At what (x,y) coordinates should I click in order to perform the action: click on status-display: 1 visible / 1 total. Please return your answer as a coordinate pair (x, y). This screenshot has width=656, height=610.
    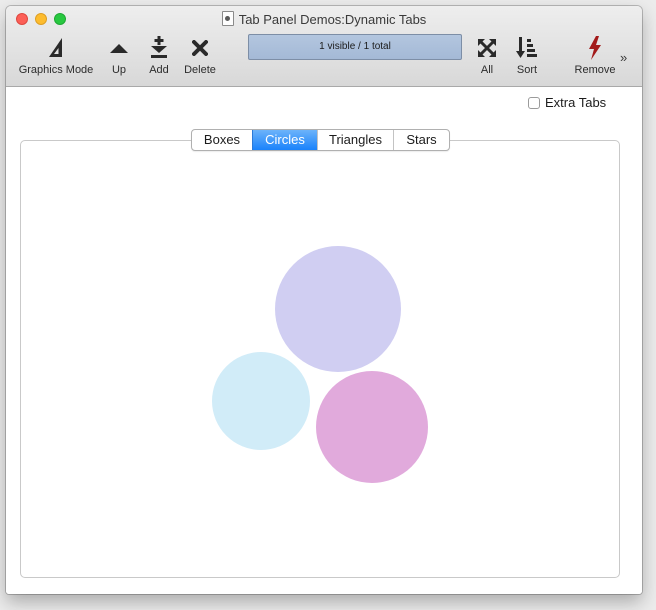
    Looking at the image, I should click on (355, 47).